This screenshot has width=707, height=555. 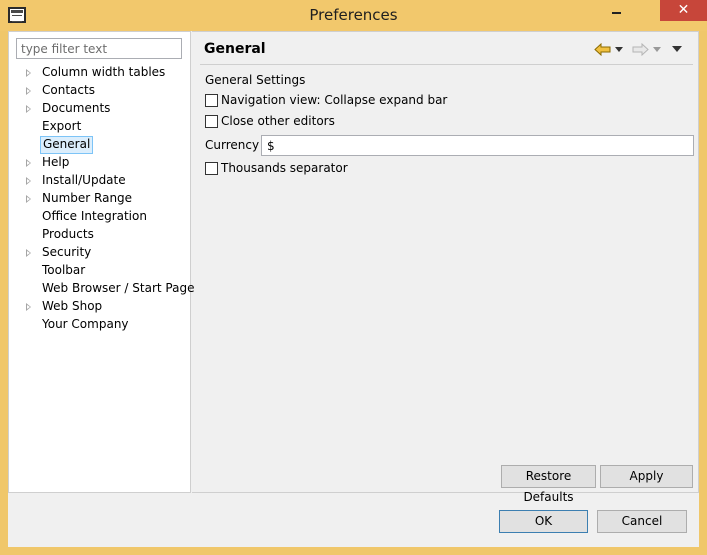 I want to click on tree-item: Products, so click(x=99, y=235).